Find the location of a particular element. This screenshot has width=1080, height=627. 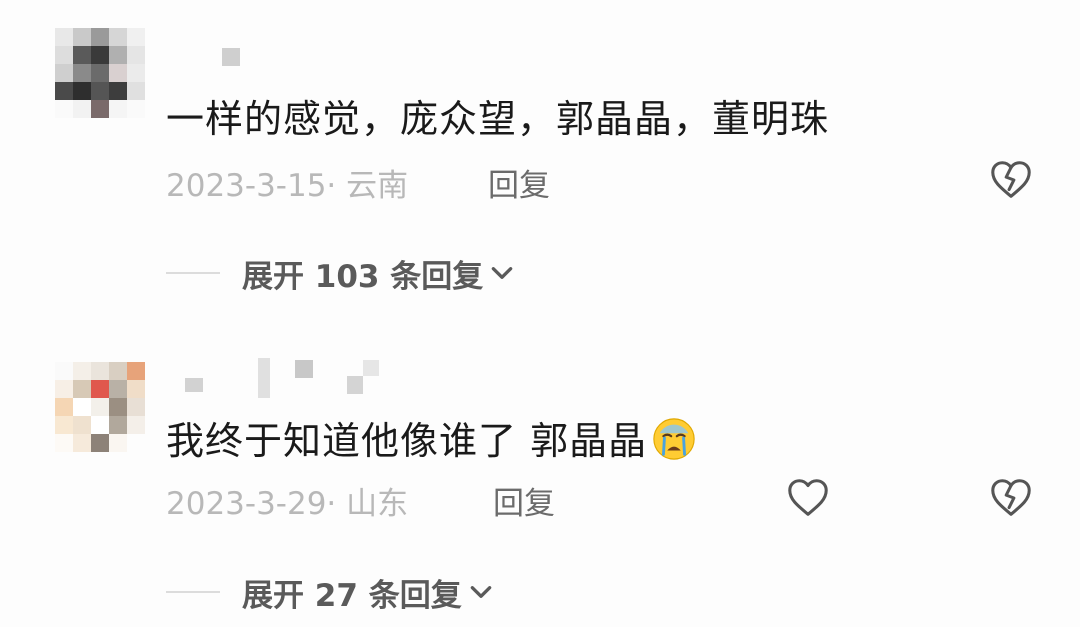

comment-text-content: 我终于知道他像谁了 郭晶晶 is located at coordinates (407, 441).